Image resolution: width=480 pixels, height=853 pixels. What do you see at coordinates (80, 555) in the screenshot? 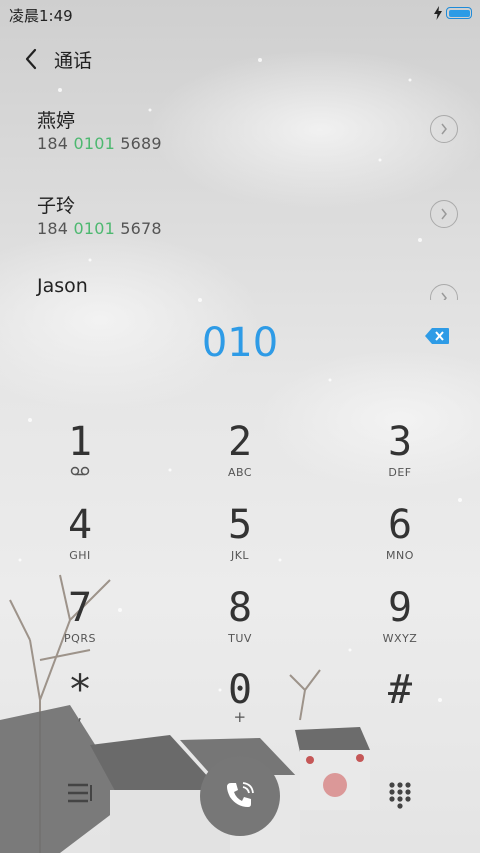
I see `key-letters: GHI` at bounding box center [80, 555].